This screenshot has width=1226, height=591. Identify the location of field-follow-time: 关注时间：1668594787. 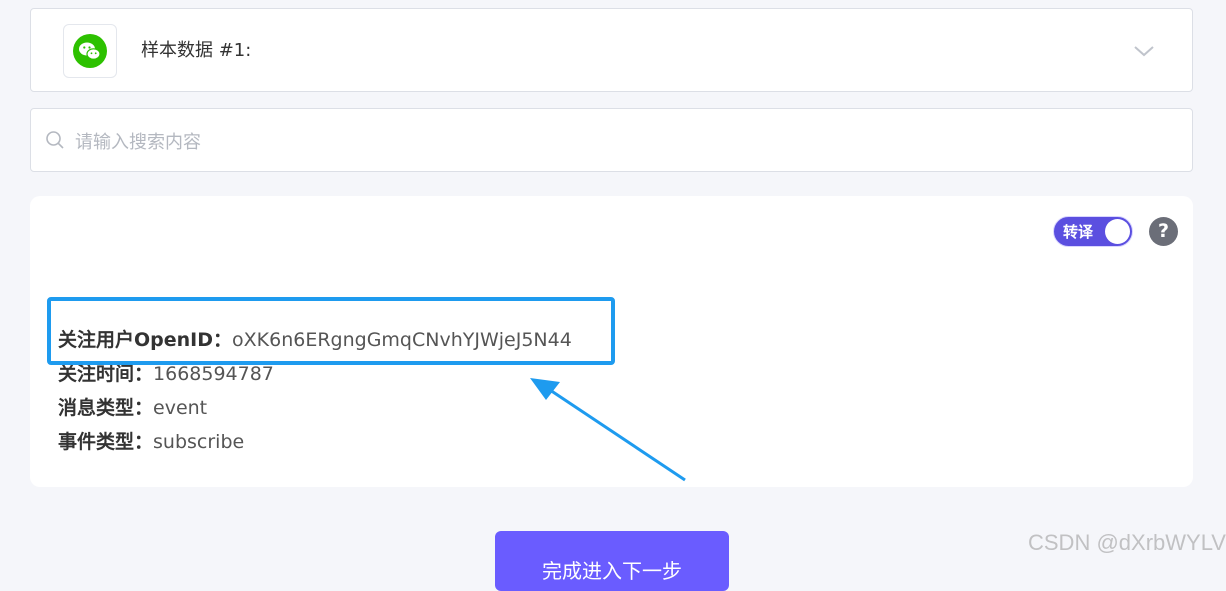
(166, 374).